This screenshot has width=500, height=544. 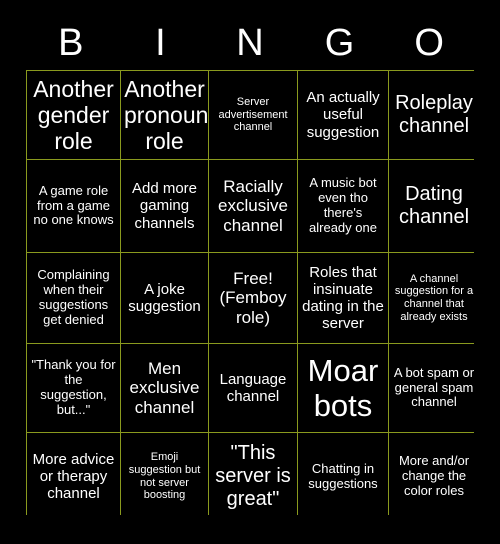 I want to click on bingo-cell: Another gender role, so click(x=73, y=115).